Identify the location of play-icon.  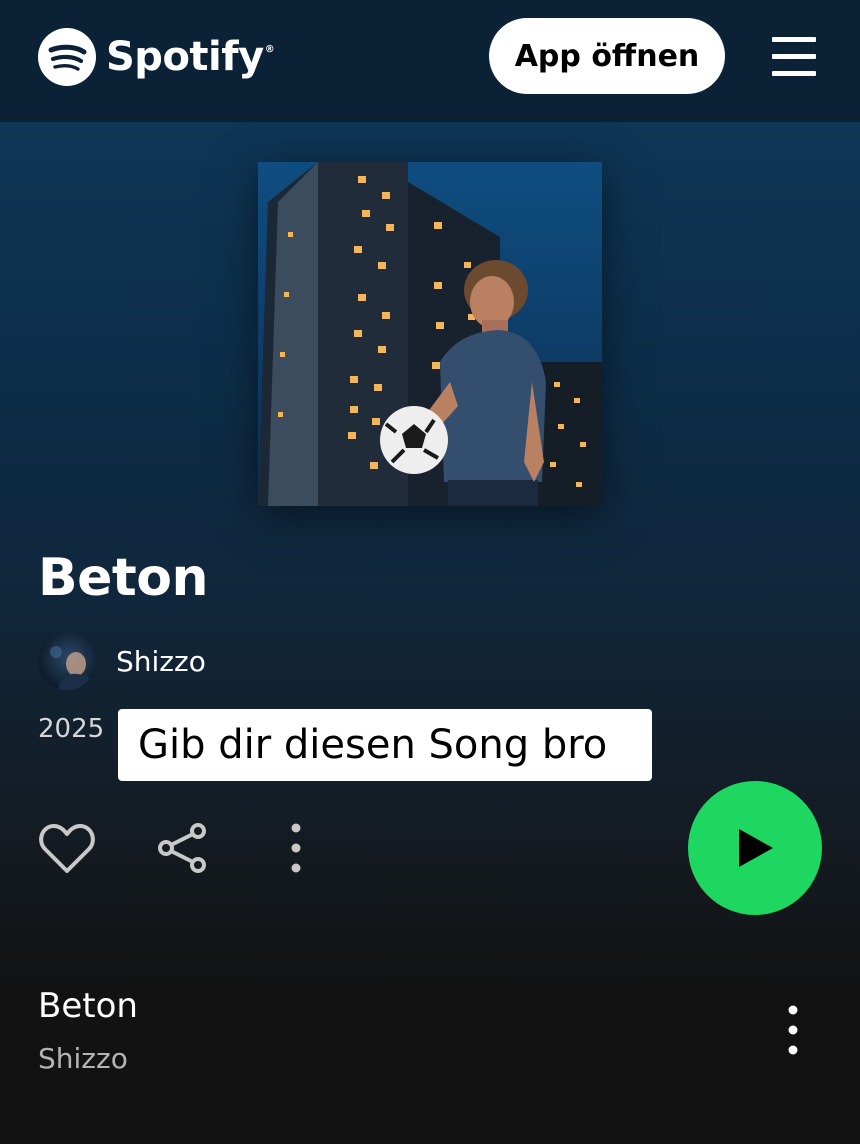
(756, 848).